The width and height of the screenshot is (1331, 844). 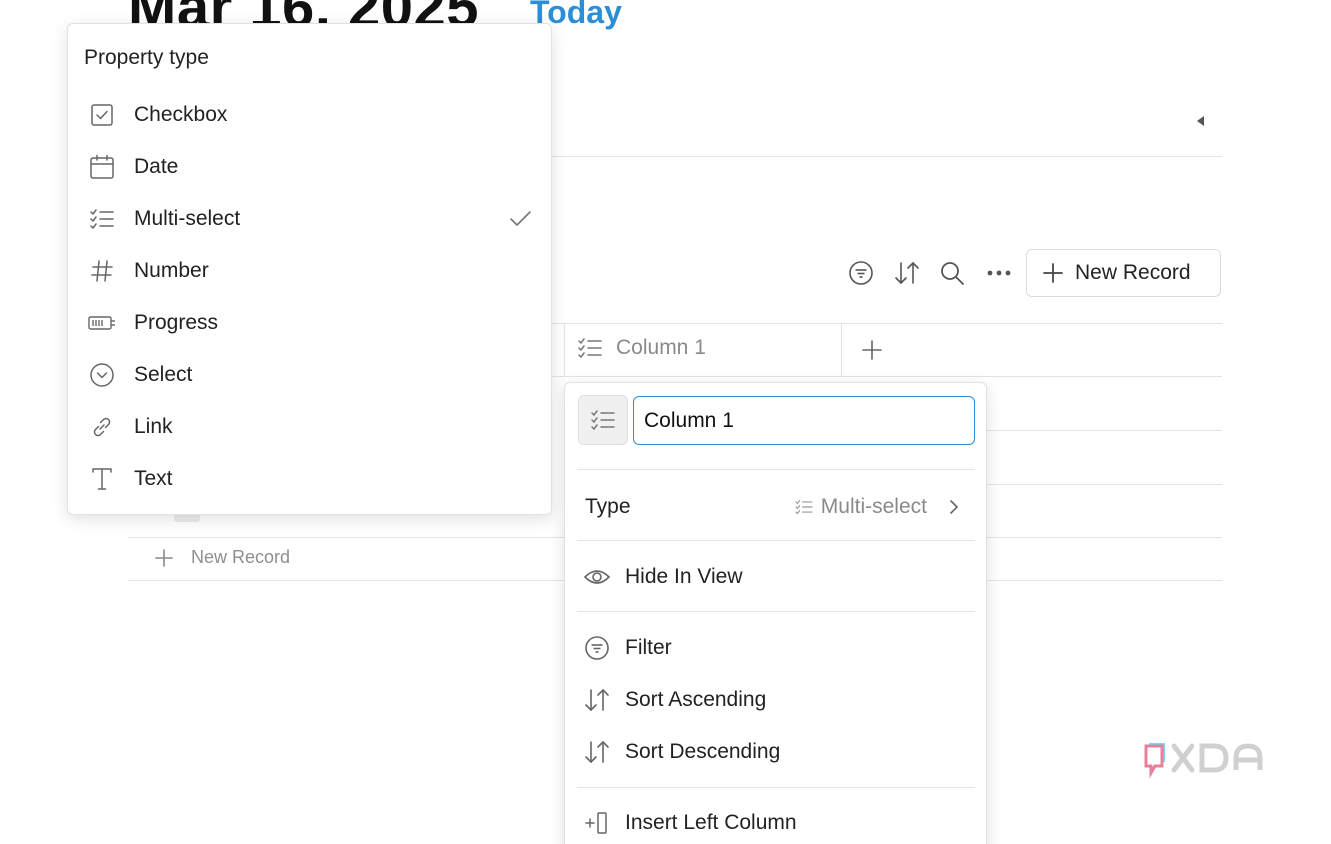 I want to click on column-header: Column 1, so click(x=642, y=348).